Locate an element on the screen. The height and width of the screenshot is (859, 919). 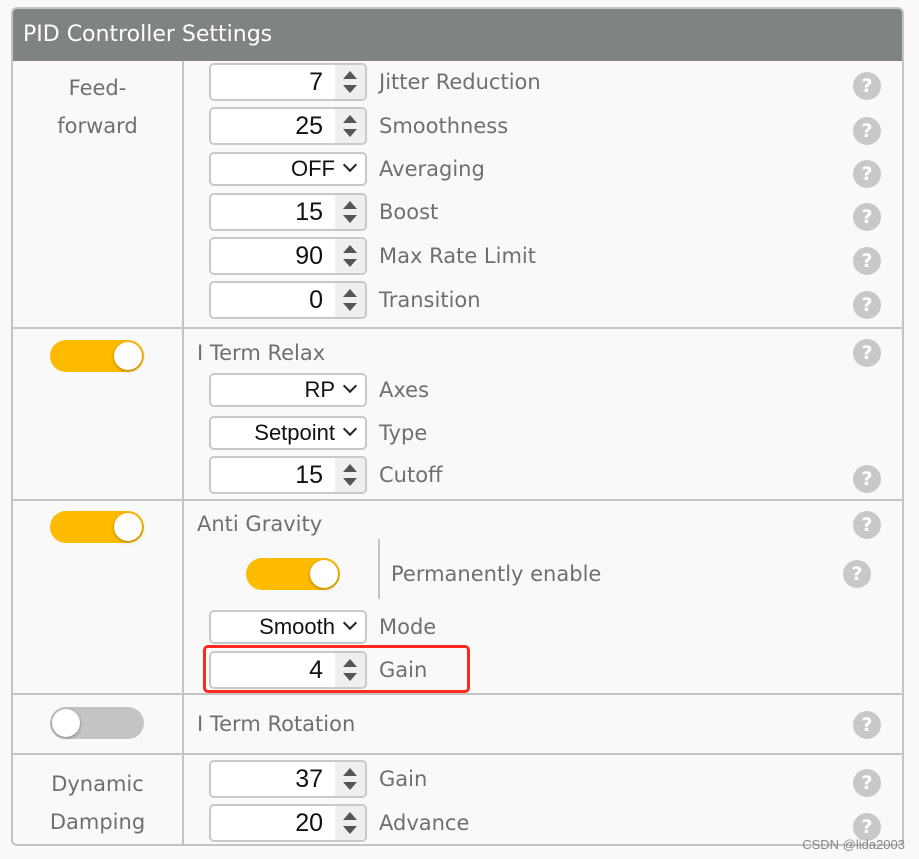
dynamic-damping-gain-spinner is located at coordinates (350, 779).